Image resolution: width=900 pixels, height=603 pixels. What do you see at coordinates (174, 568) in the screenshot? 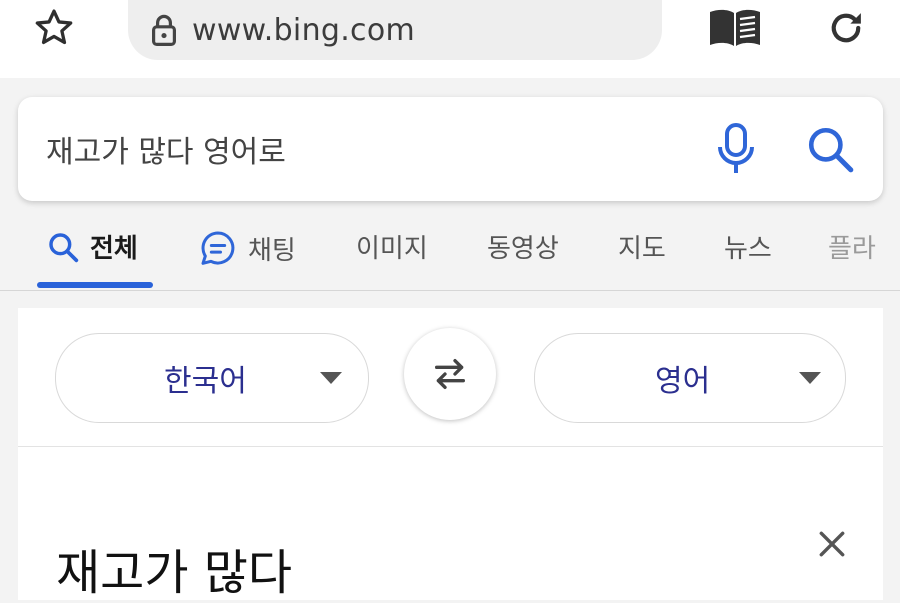
I see `source-text-input: 재고가 많다` at bounding box center [174, 568].